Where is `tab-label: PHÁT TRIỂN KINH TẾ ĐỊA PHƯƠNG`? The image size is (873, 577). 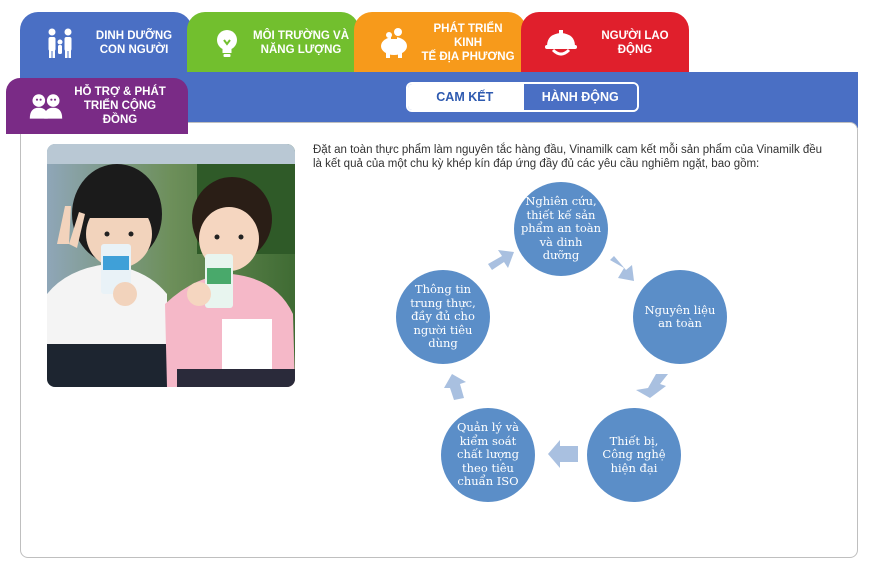
tab-label: PHÁT TRIỂN KINH TẾ ĐỊA PHƯƠNG is located at coordinates (468, 43).